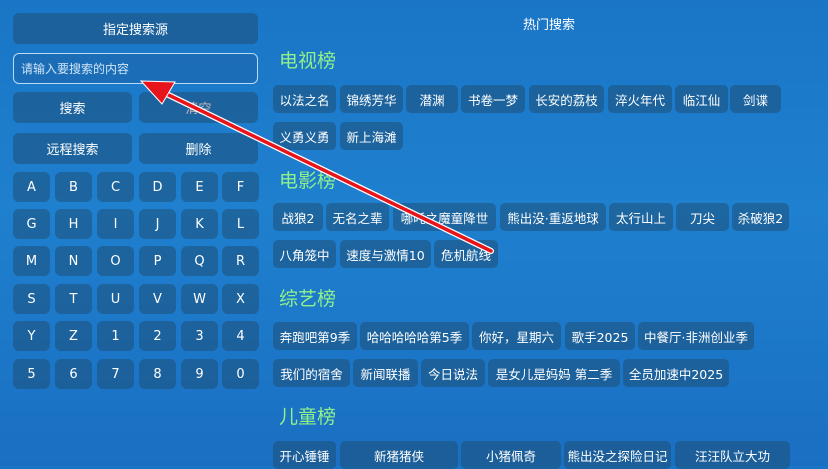 The height and width of the screenshot is (469, 828). Describe the element at coordinates (135, 68) in the screenshot. I see `search-input: 请输入要搜索的内容` at that location.